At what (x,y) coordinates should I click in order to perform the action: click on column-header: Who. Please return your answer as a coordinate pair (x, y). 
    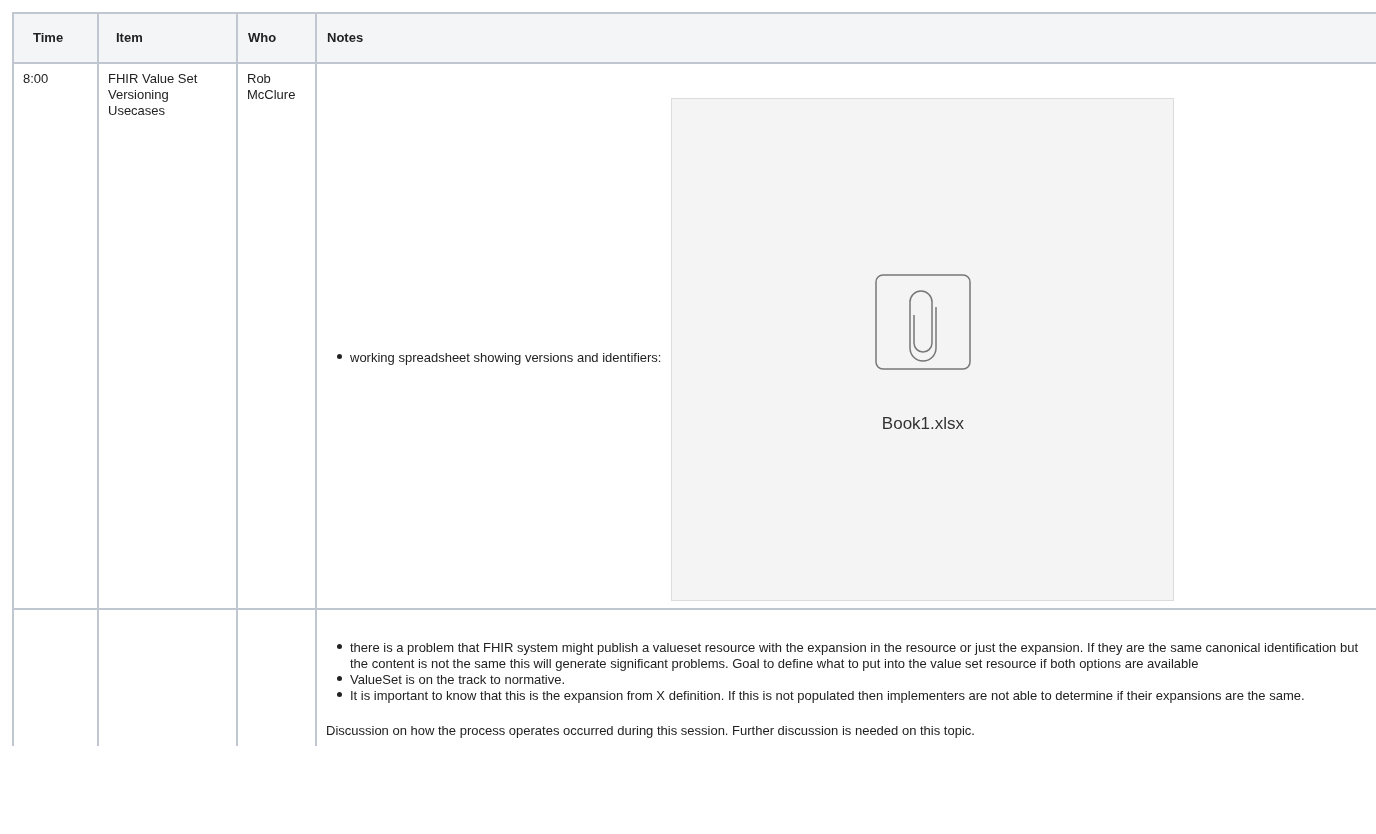
    Looking at the image, I should click on (276, 38).